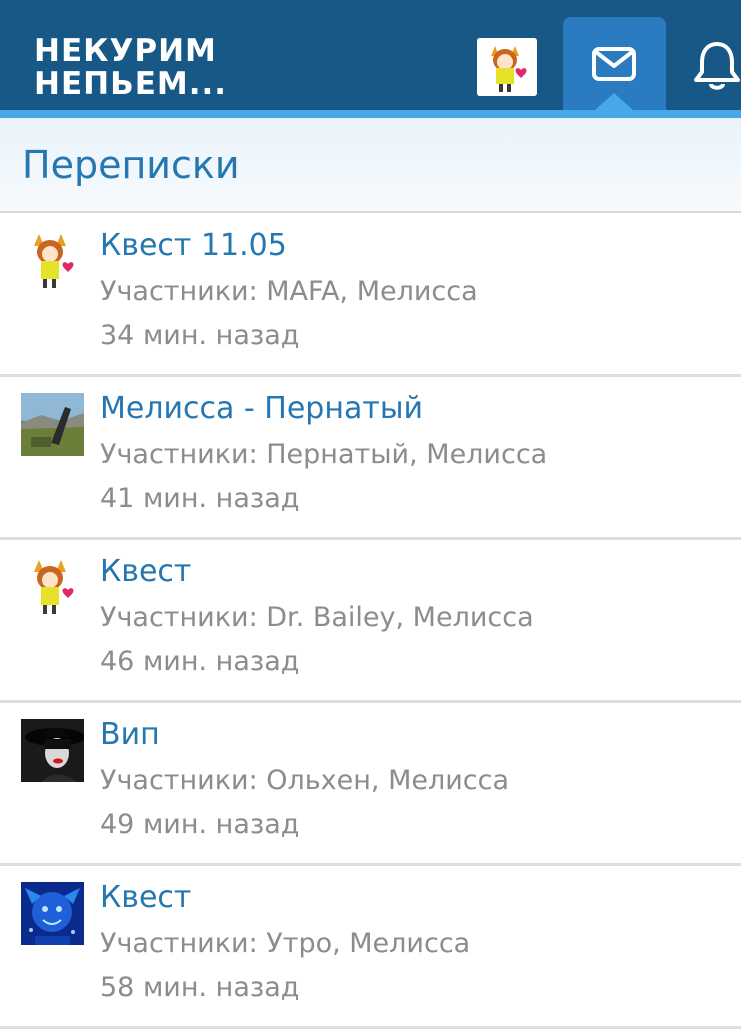 The height and width of the screenshot is (1029, 741). Describe the element at coordinates (200, 824) in the screenshot. I see `conversation-time: 49 мин. назад` at that location.